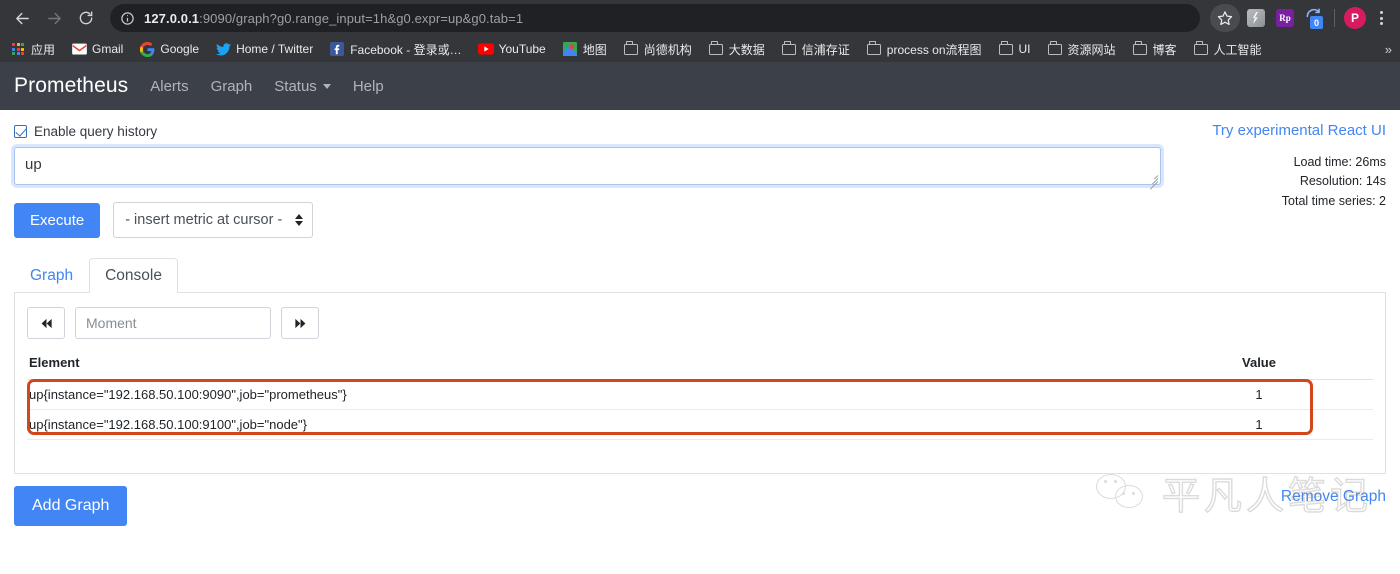 The width and height of the screenshot is (1400, 574). I want to click on table-header-row: Element Value, so click(700, 366).